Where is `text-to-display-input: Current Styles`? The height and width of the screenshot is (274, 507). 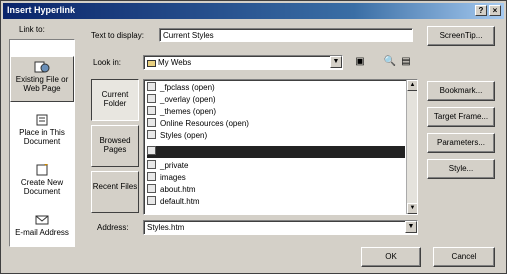
text-to-display-input: Current Styles is located at coordinates (286, 35).